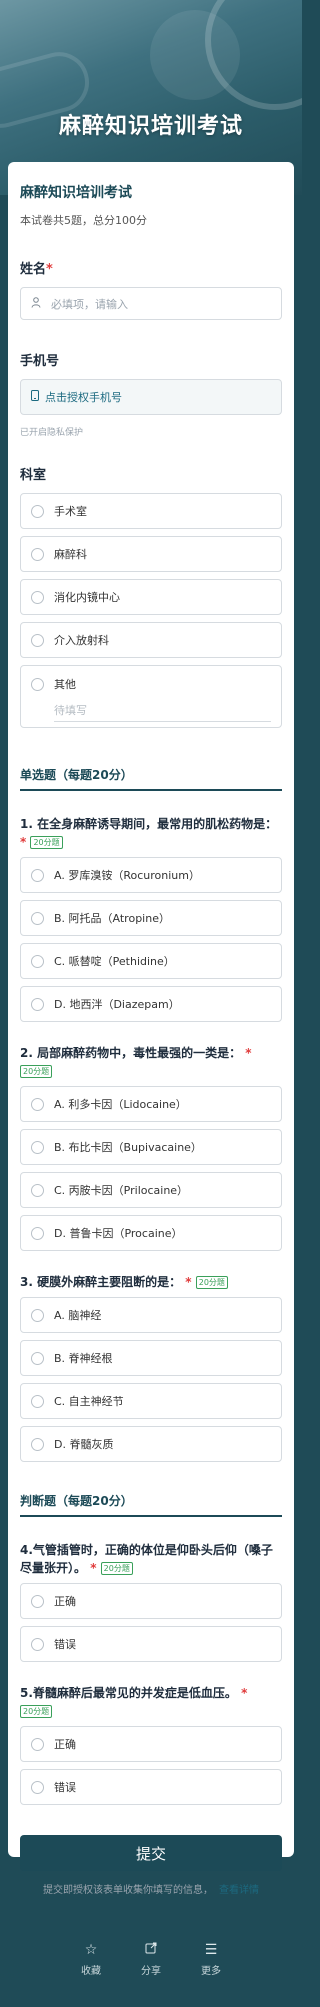 This screenshot has height=2007, width=320. Describe the element at coordinates (40, 361) in the screenshot. I see `phone-label: 手机号` at that location.